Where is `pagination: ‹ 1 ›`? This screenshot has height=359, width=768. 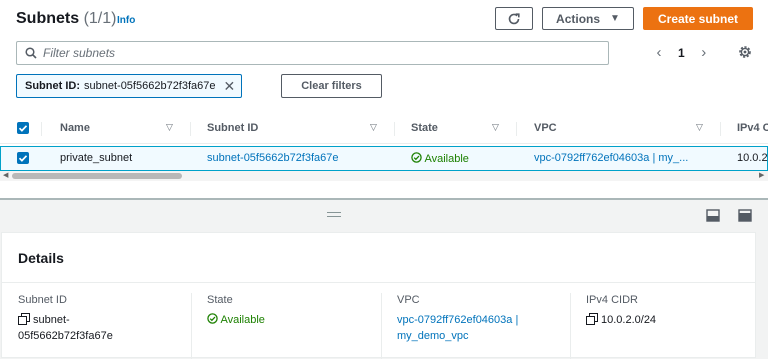 pagination: ‹ 1 › is located at coordinates (681, 52).